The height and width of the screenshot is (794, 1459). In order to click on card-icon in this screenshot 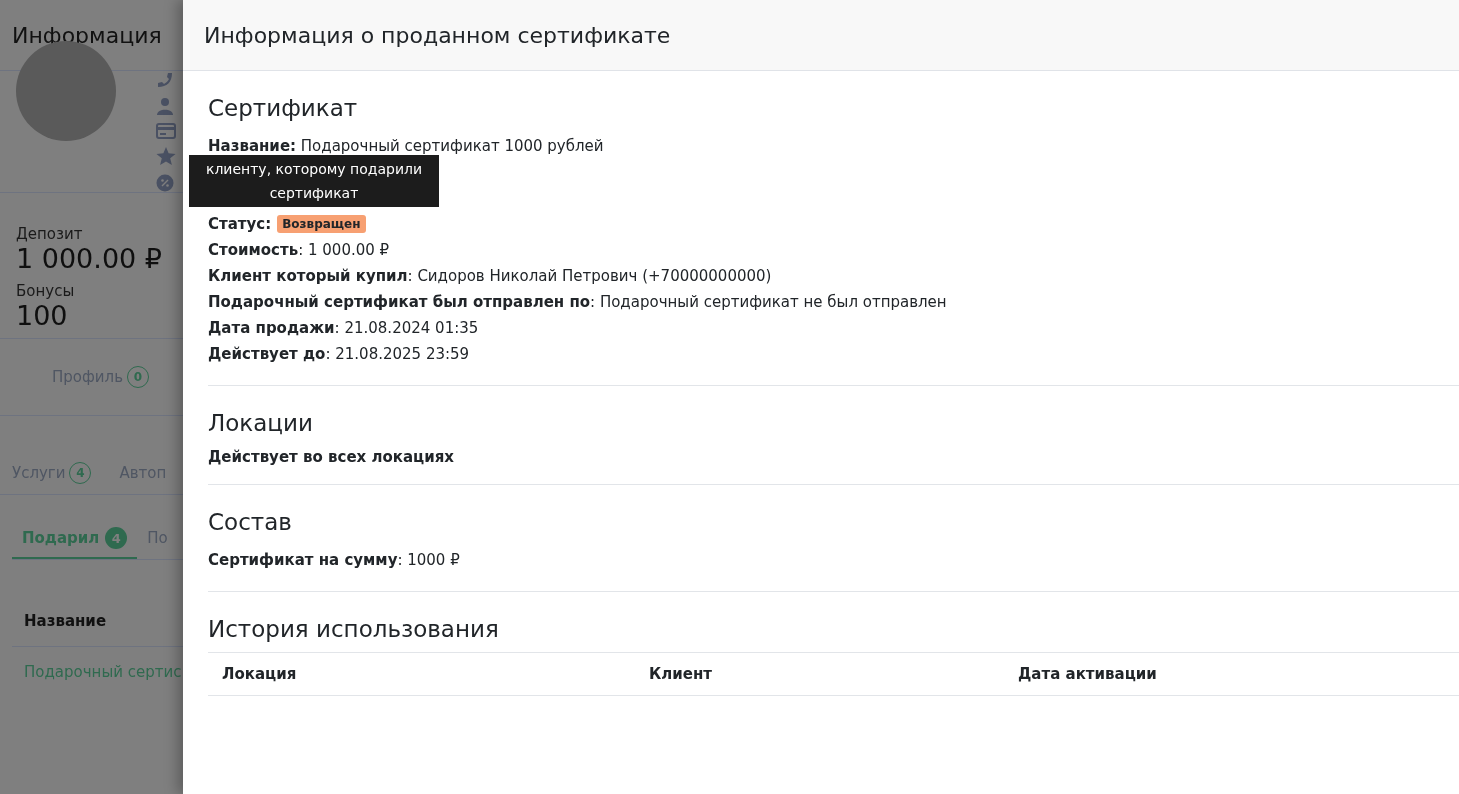, I will do `click(166, 131)`.